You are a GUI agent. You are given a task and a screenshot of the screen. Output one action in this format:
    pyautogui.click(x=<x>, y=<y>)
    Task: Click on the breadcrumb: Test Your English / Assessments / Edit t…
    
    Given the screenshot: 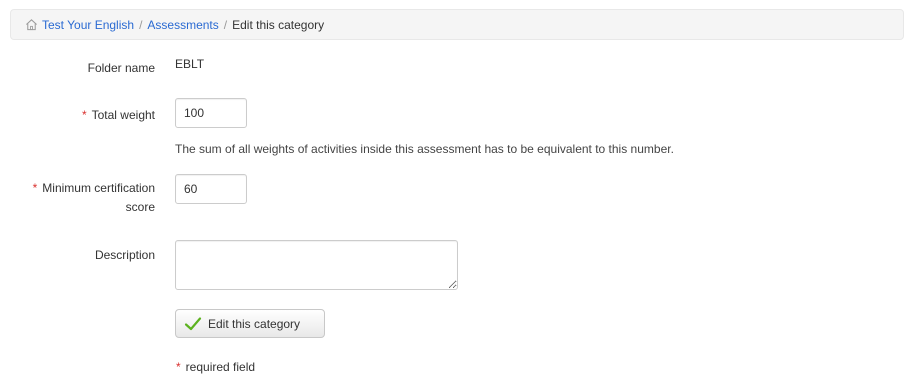 What is the action you would take?
    pyautogui.click(x=457, y=24)
    